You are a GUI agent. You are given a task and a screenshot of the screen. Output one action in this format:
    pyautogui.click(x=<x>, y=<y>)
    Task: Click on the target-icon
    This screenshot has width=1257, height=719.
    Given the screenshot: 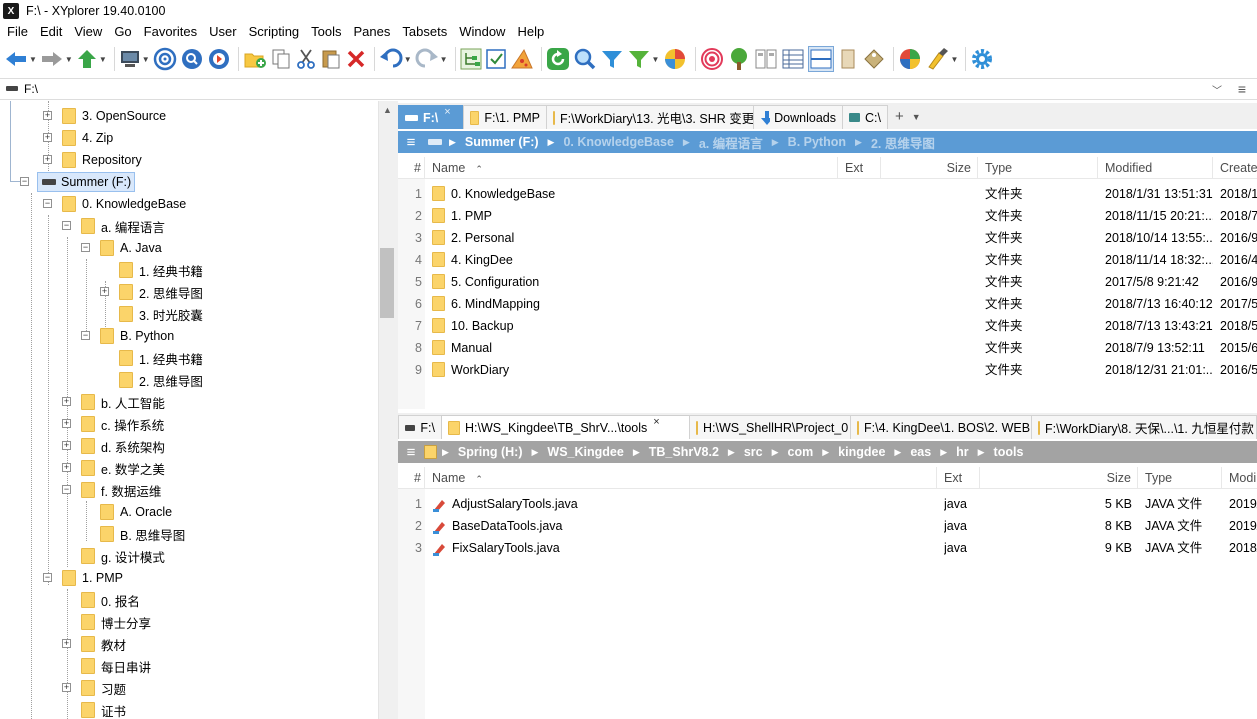 What is the action you would take?
    pyautogui.click(x=165, y=59)
    